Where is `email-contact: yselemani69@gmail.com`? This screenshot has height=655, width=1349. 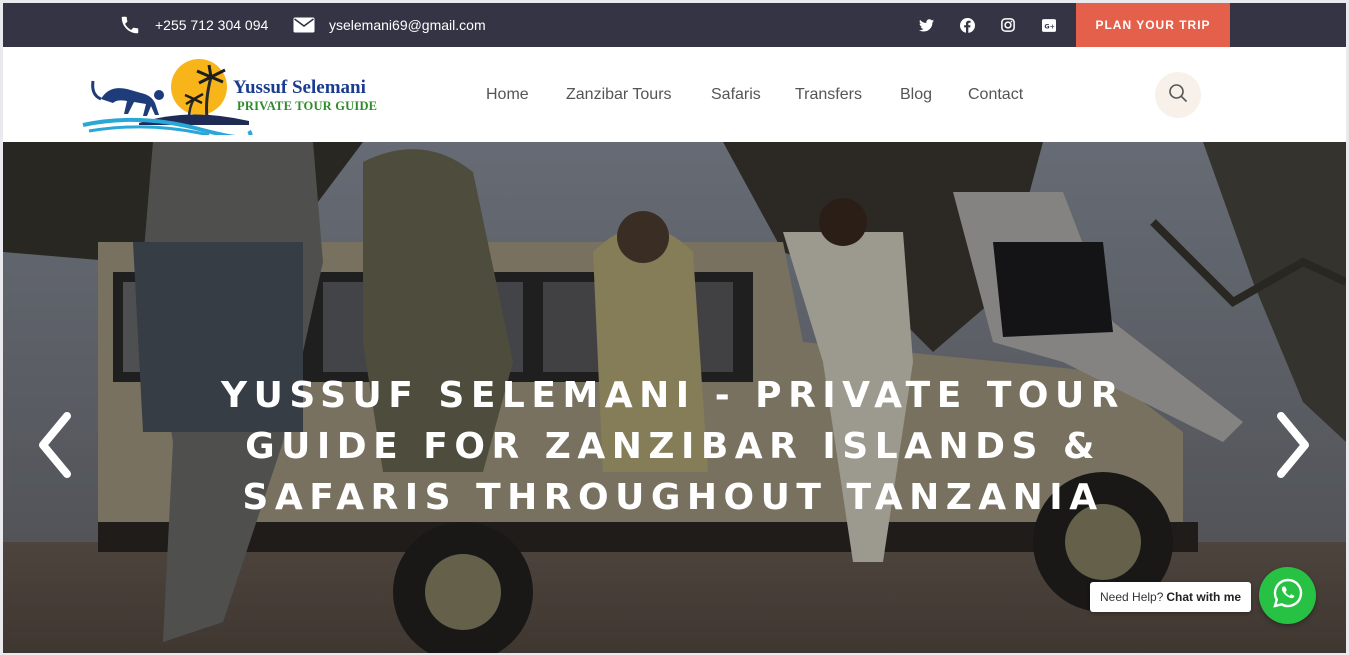
email-contact: yselemani69@gmail.com is located at coordinates (389, 25).